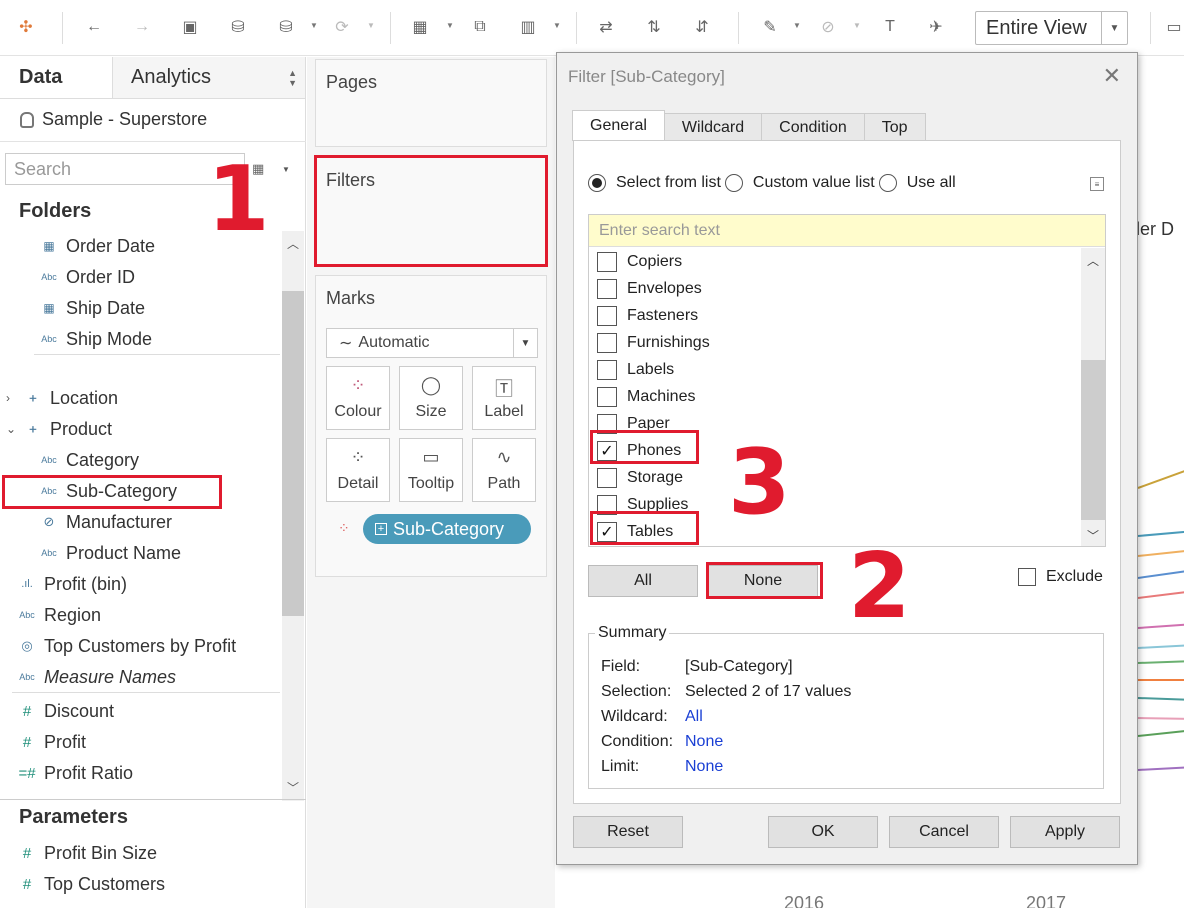 This screenshot has height=908, width=1184. I want to click on exclude-checkbox, so click(1027, 577).